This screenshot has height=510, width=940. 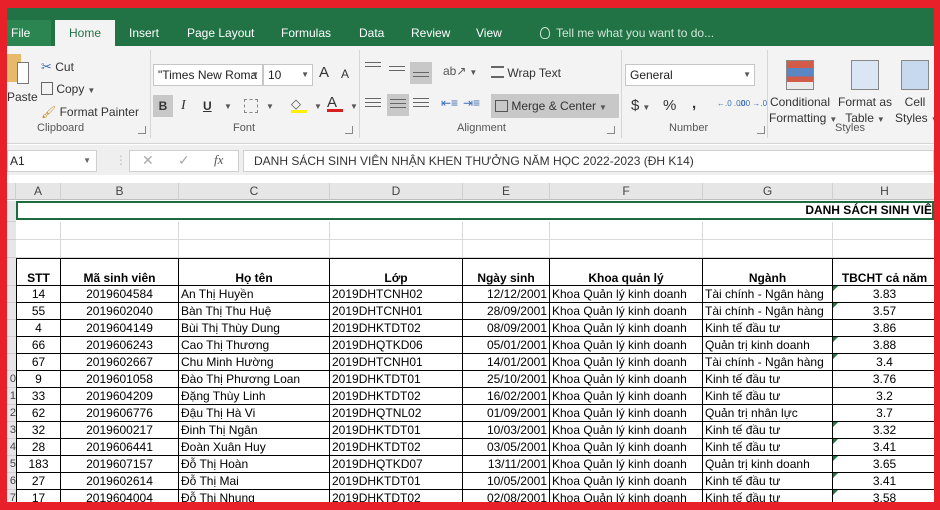 I want to click on data-cell: 2019600217, so click(x=120, y=430).